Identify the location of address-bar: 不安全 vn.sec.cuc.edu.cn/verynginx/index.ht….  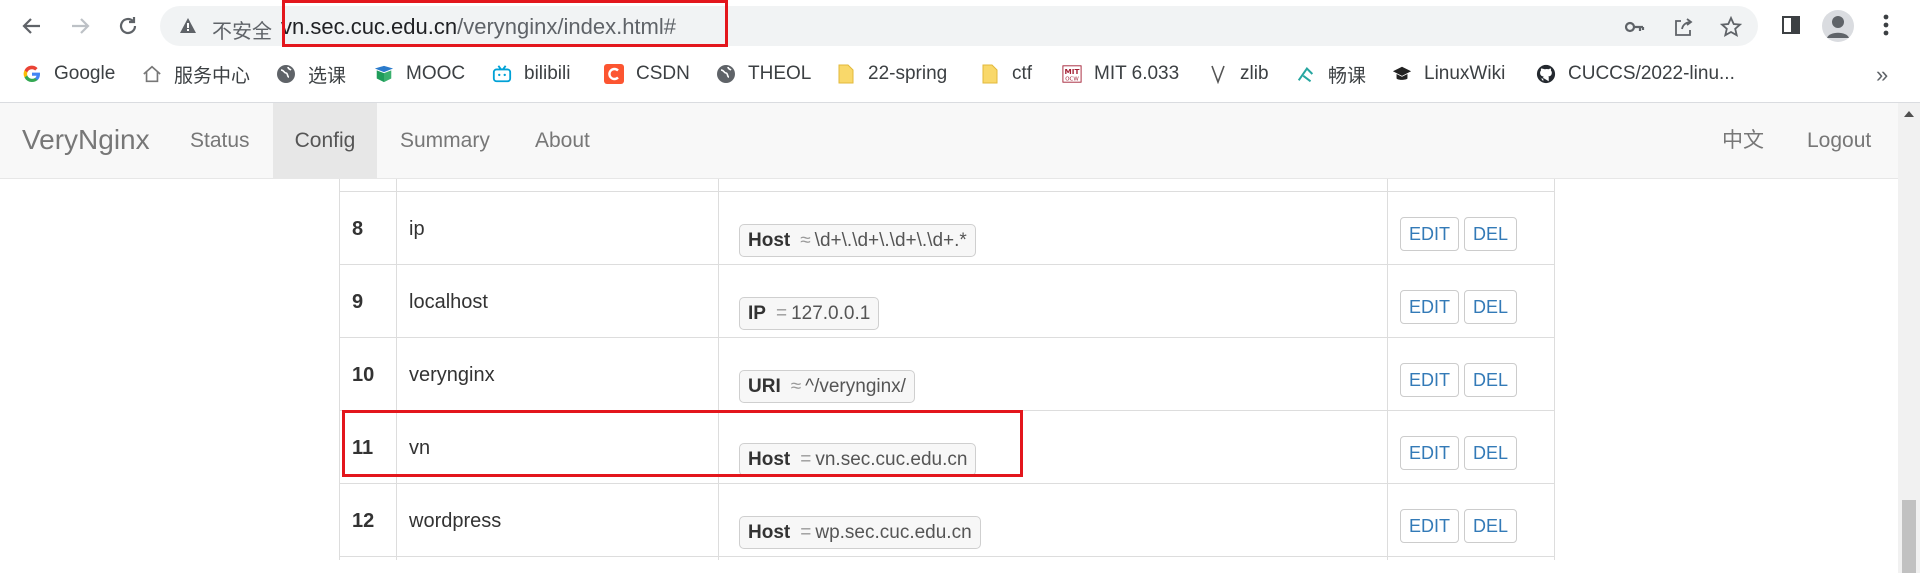
(959, 26).